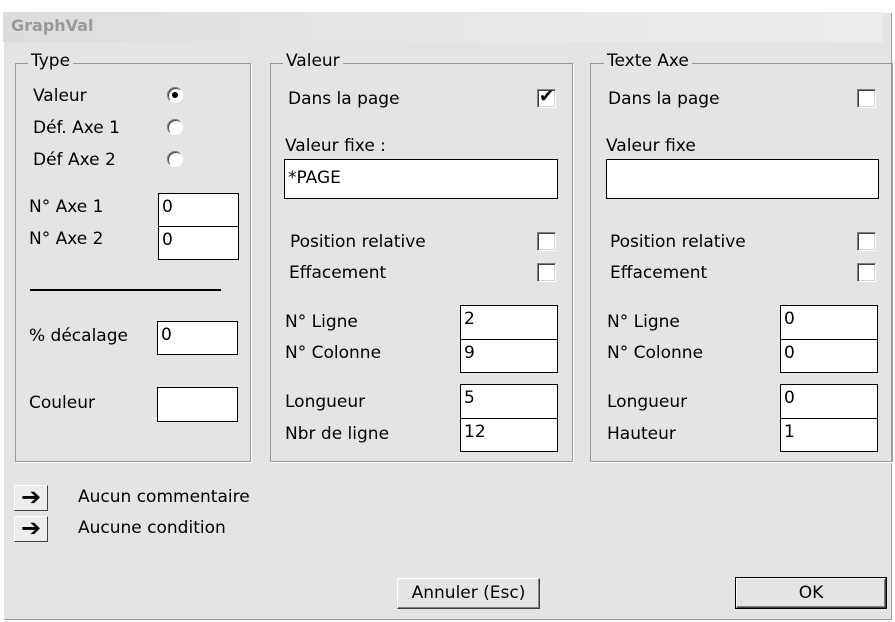 The height and width of the screenshot is (622, 895). What do you see at coordinates (509, 356) in the screenshot?
I see `valeur-colonne-input: 9` at bounding box center [509, 356].